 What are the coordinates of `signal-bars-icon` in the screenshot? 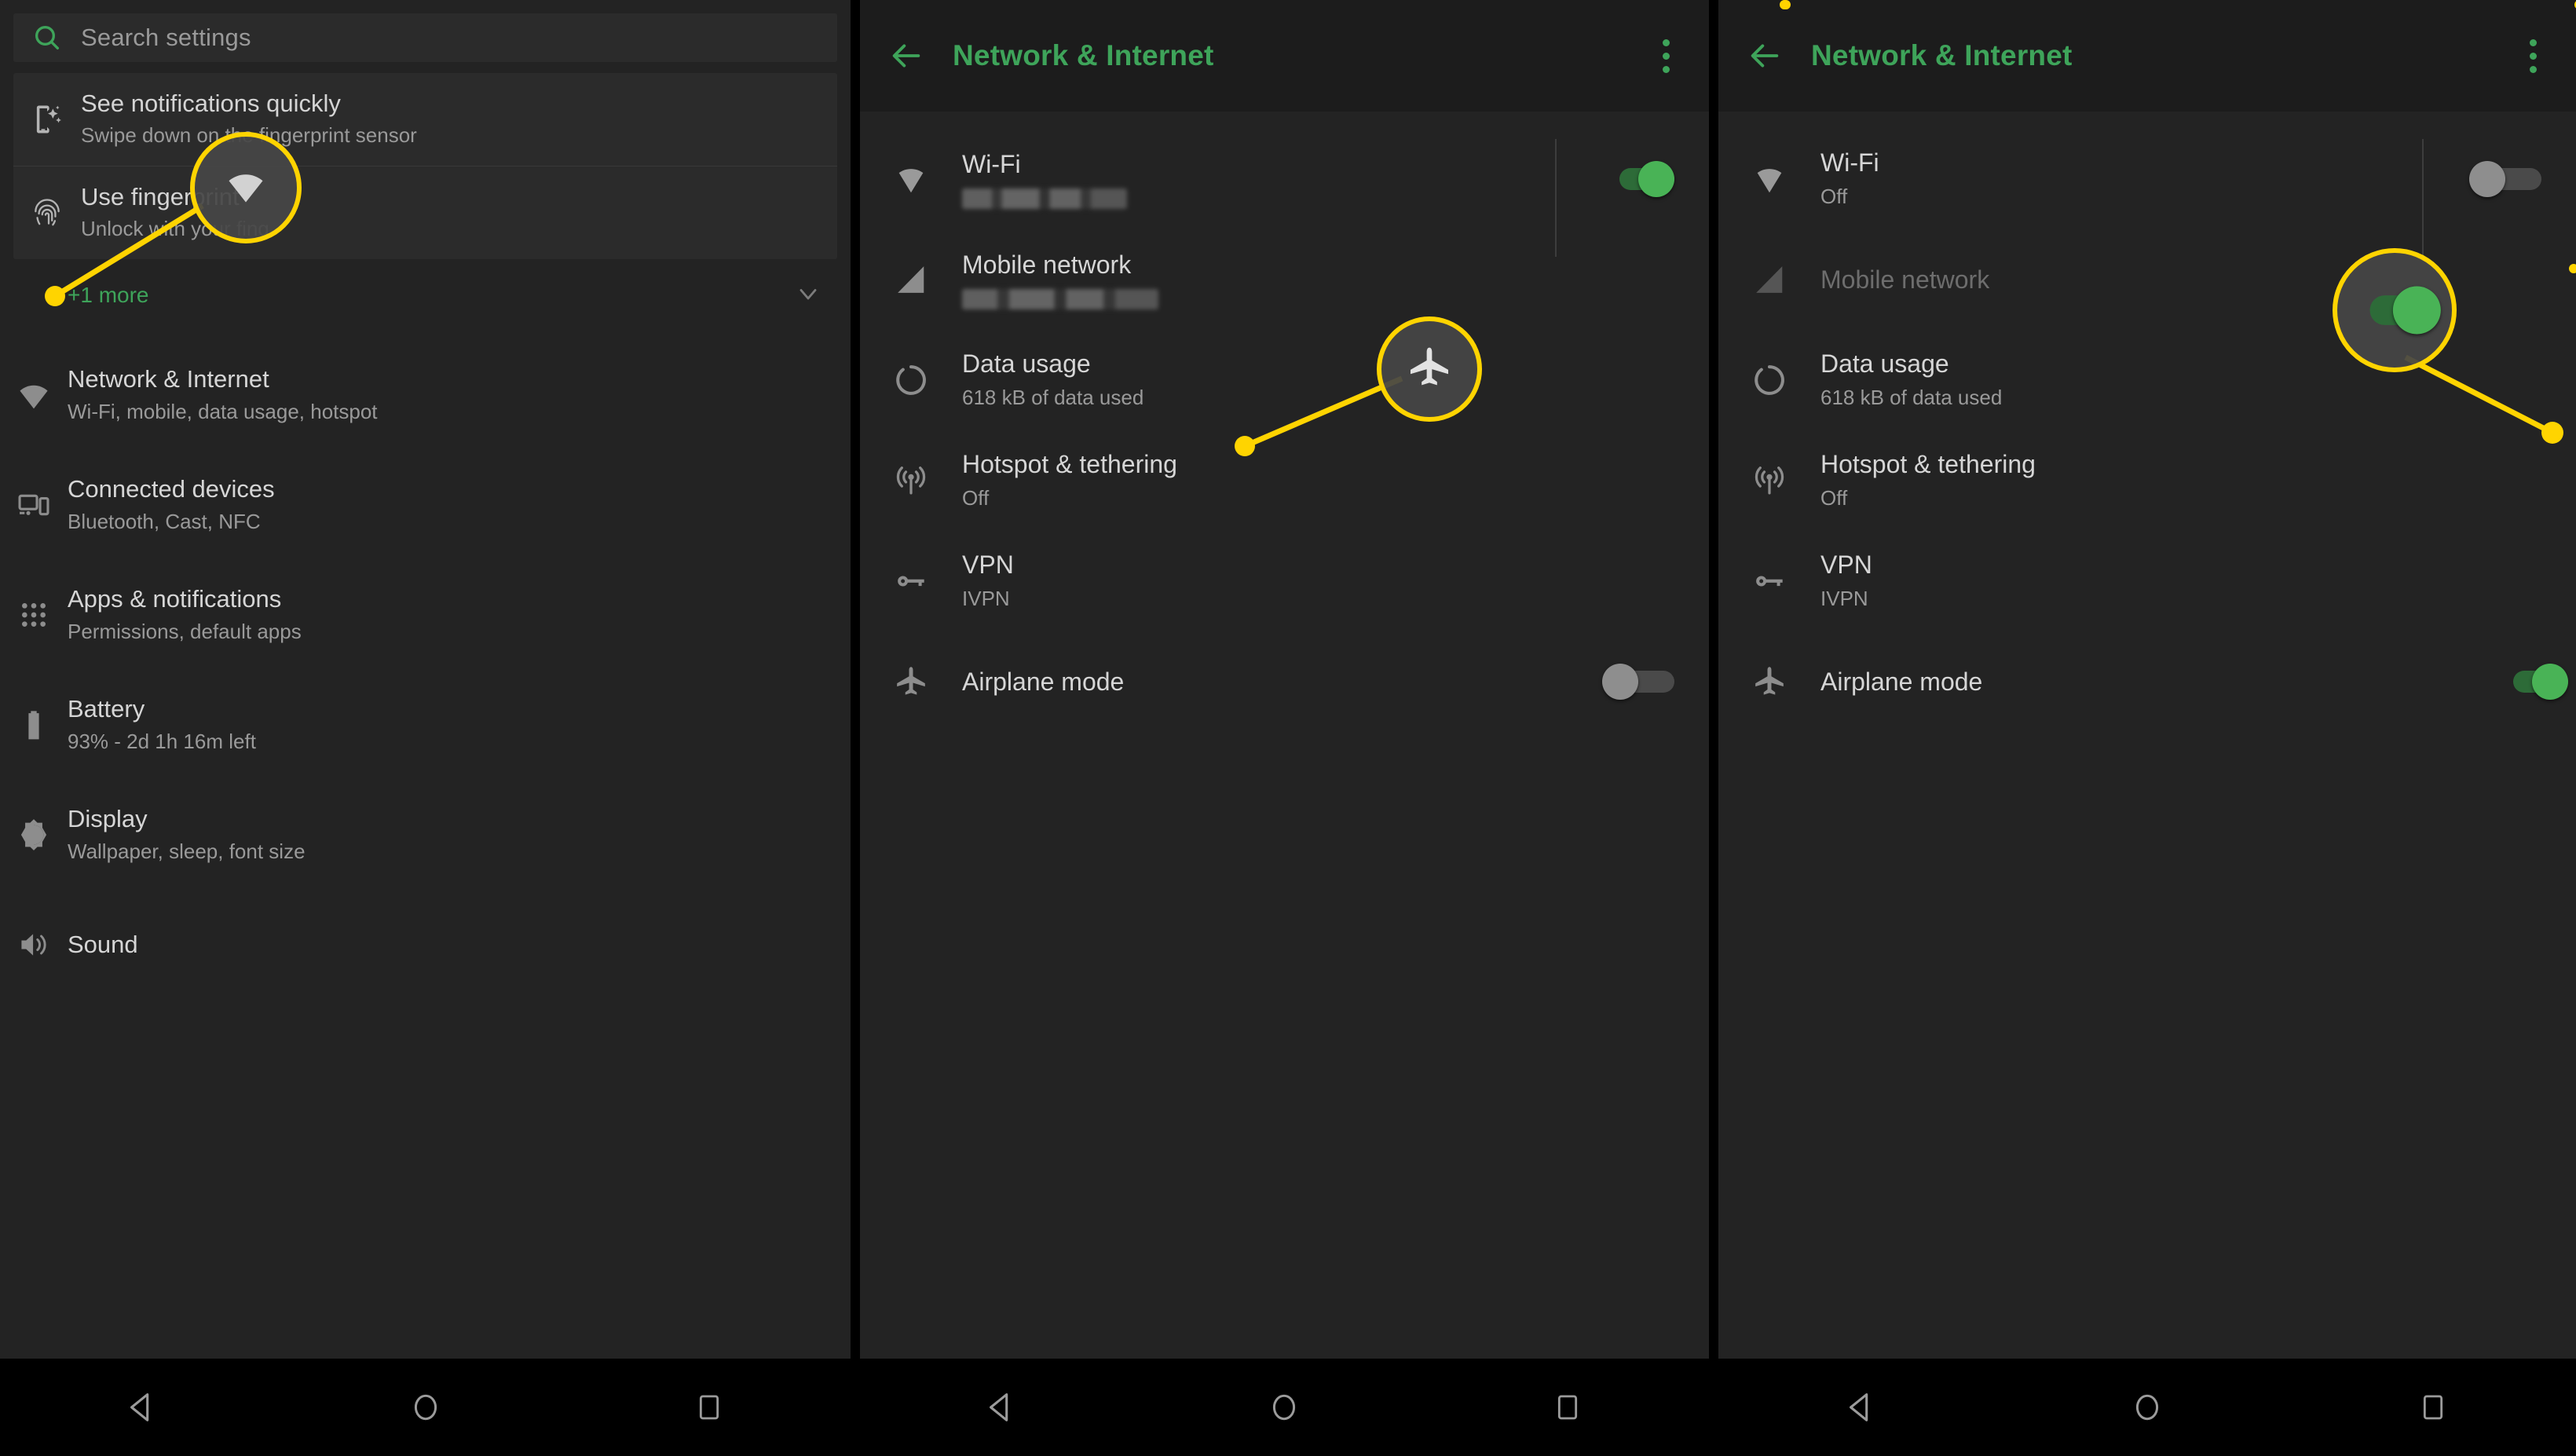 It's located at (1769, 280).